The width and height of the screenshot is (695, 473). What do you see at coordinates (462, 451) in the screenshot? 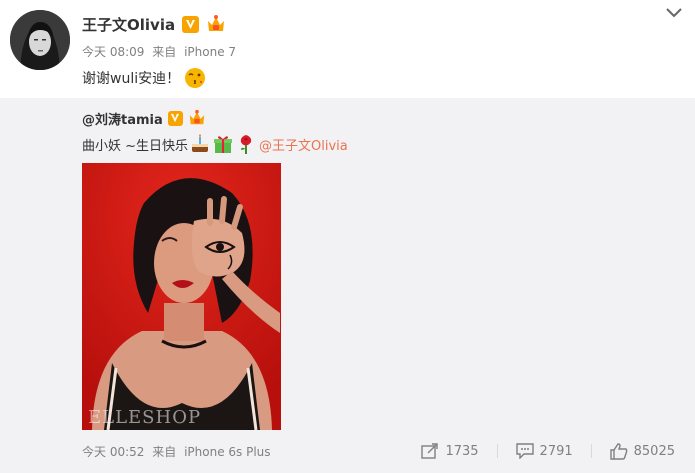
I see `repost-count: 1735` at bounding box center [462, 451].